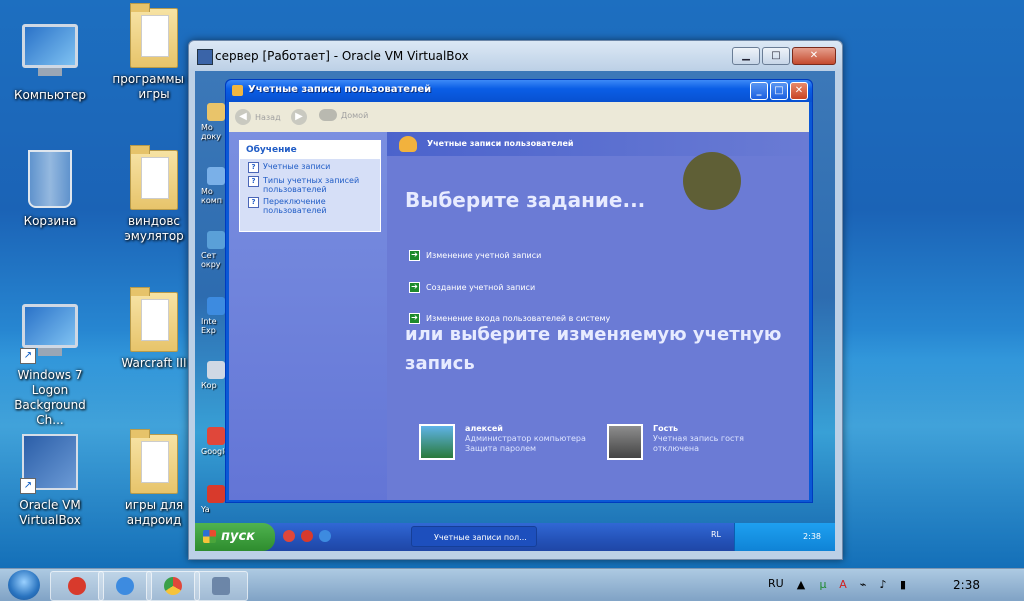 The width and height of the screenshot is (1024, 601). What do you see at coordinates (784, 537) in the screenshot?
I see `vm-system-tray: 2:38` at bounding box center [784, 537].